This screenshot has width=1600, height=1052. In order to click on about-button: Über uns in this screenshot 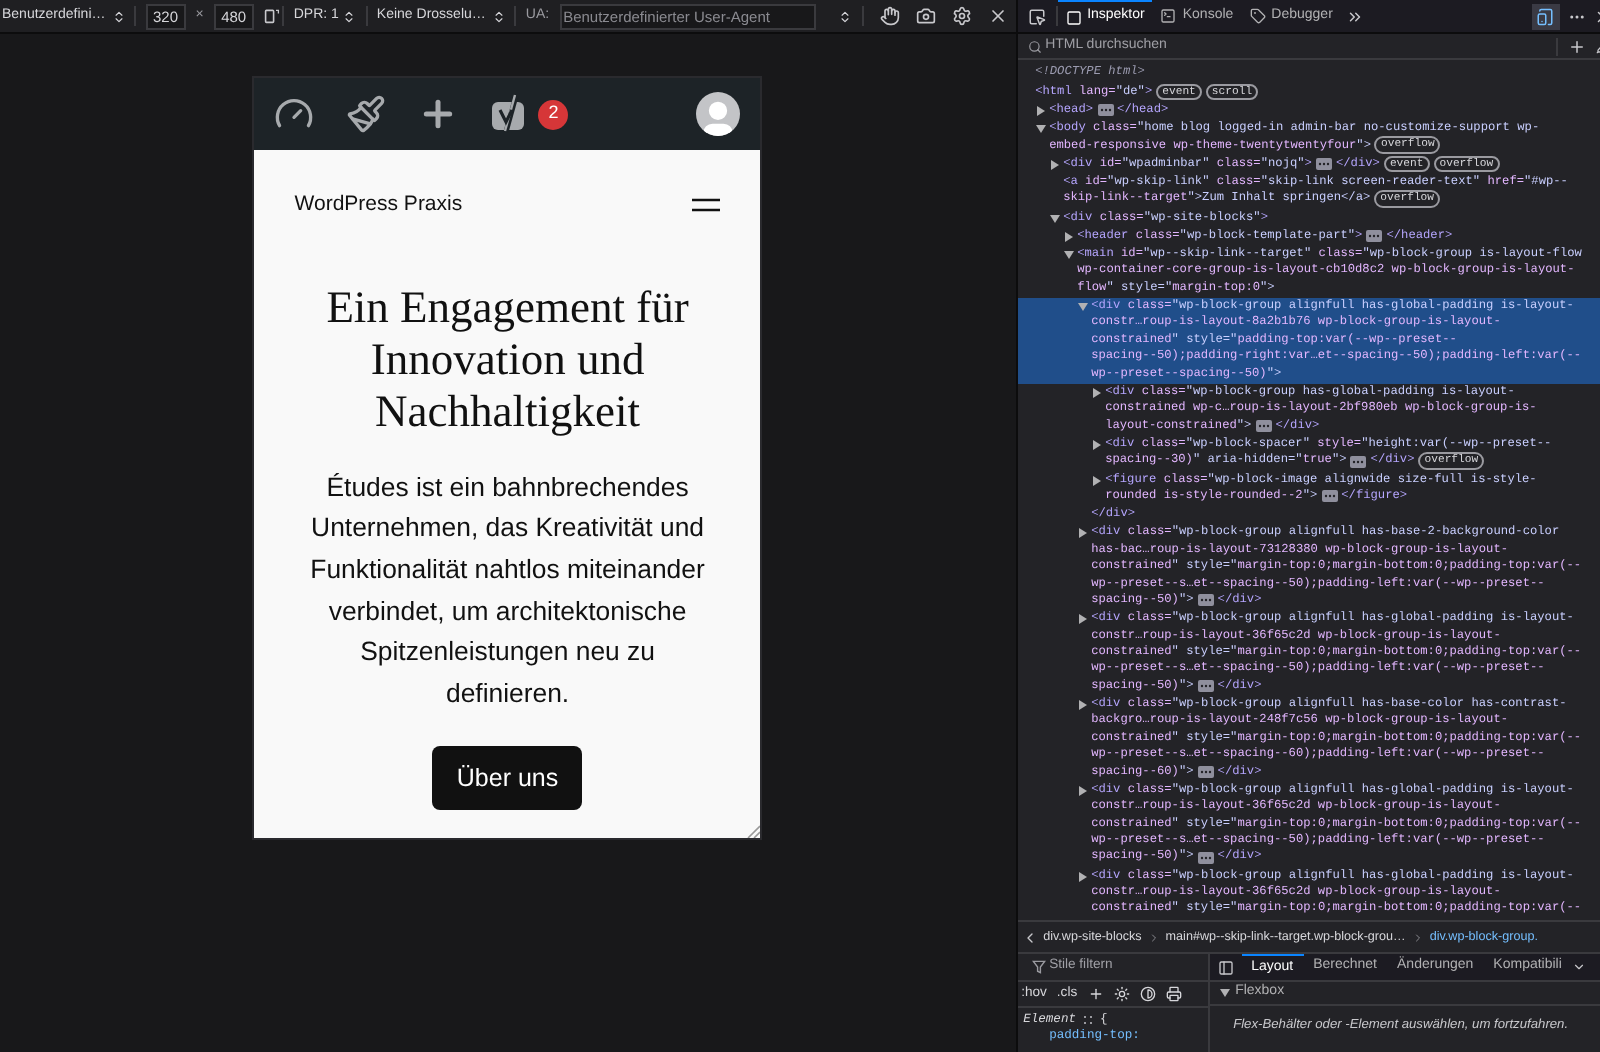, I will do `click(507, 778)`.